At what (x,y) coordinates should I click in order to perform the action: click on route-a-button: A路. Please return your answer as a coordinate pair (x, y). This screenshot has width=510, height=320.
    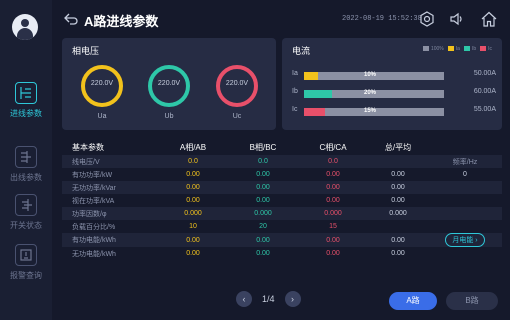
    Looking at the image, I should click on (413, 301).